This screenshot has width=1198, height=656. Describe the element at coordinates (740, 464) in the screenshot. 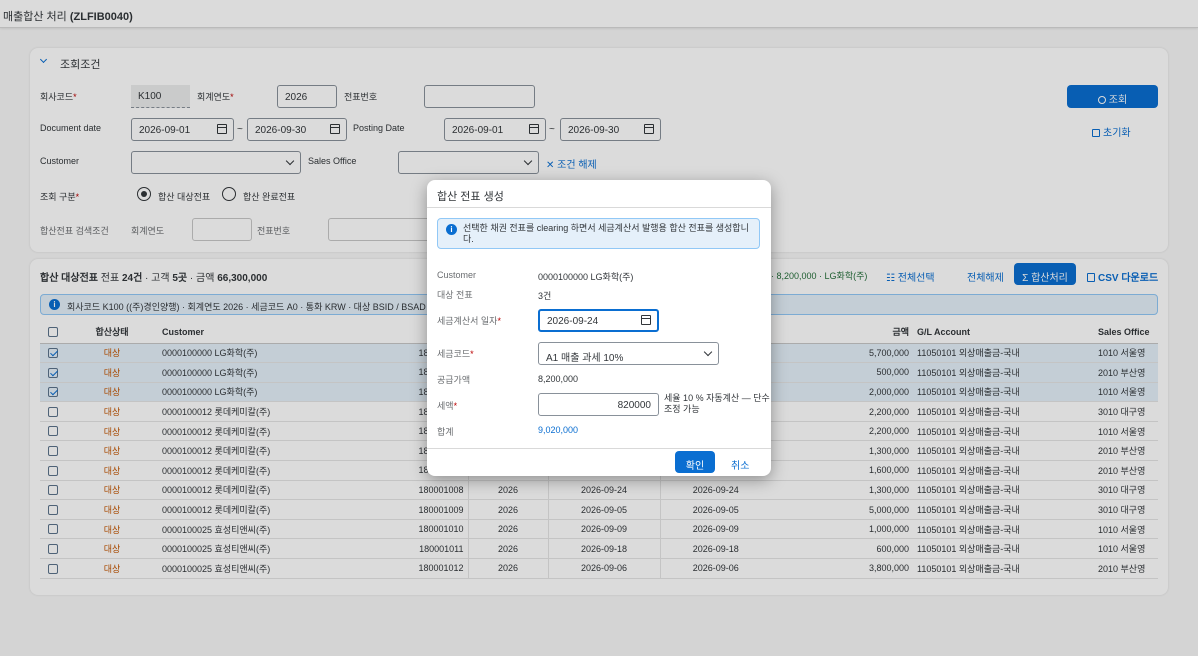

I see `dialog-cancel-button: 취소` at that location.